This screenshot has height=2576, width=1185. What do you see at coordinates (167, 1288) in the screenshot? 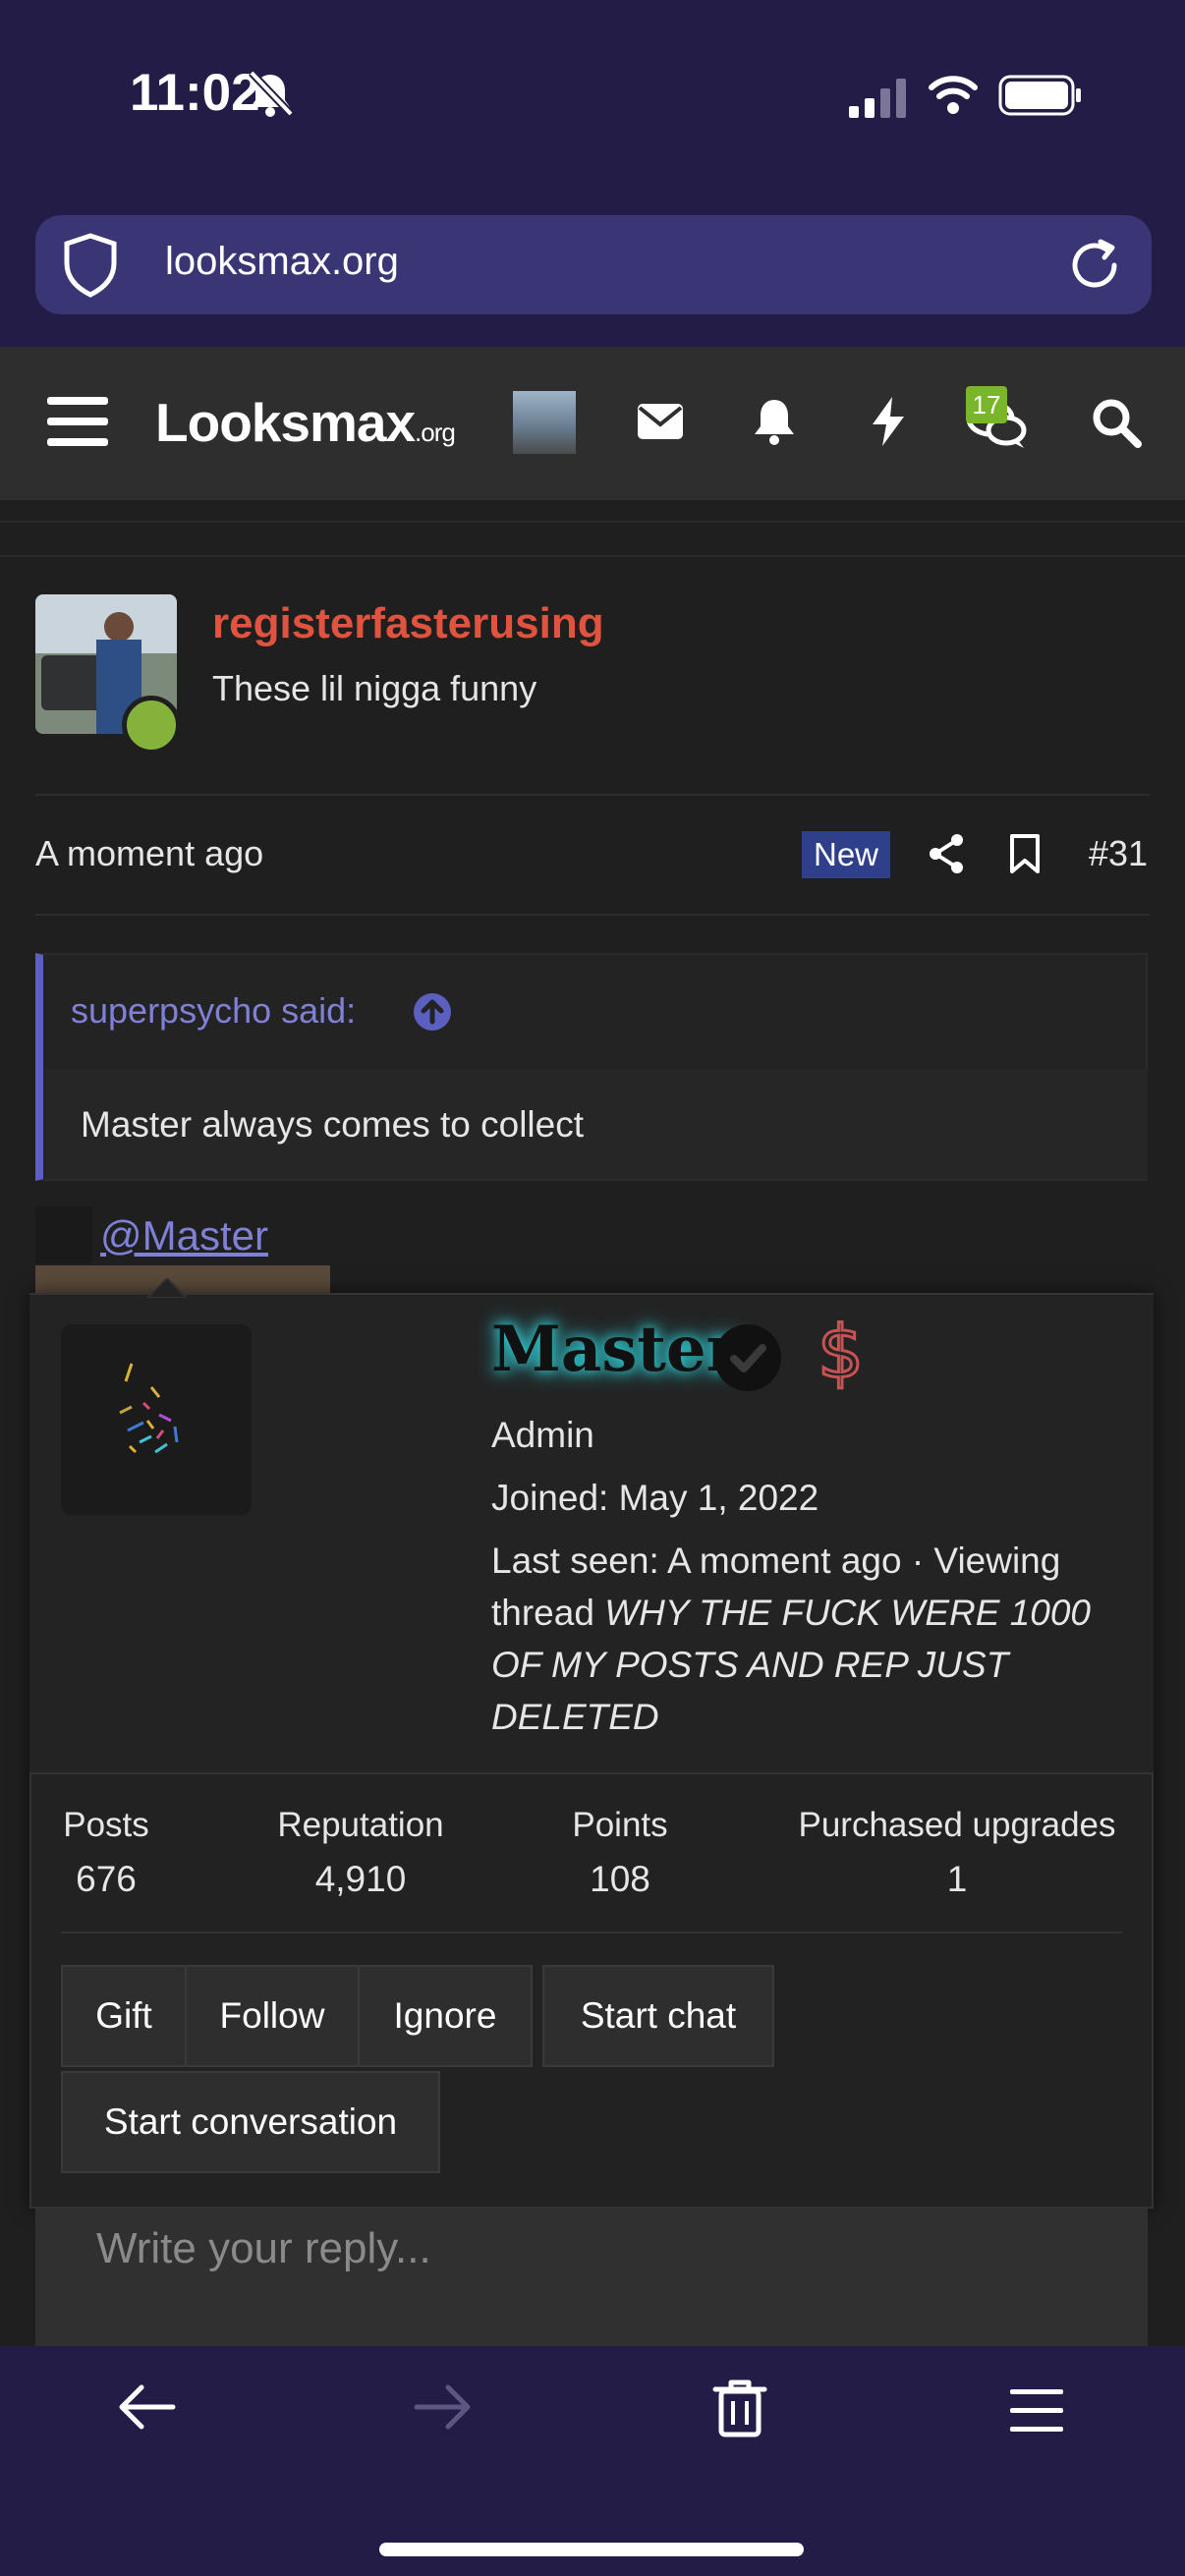
I see `tooltip-arrow` at bounding box center [167, 1288].